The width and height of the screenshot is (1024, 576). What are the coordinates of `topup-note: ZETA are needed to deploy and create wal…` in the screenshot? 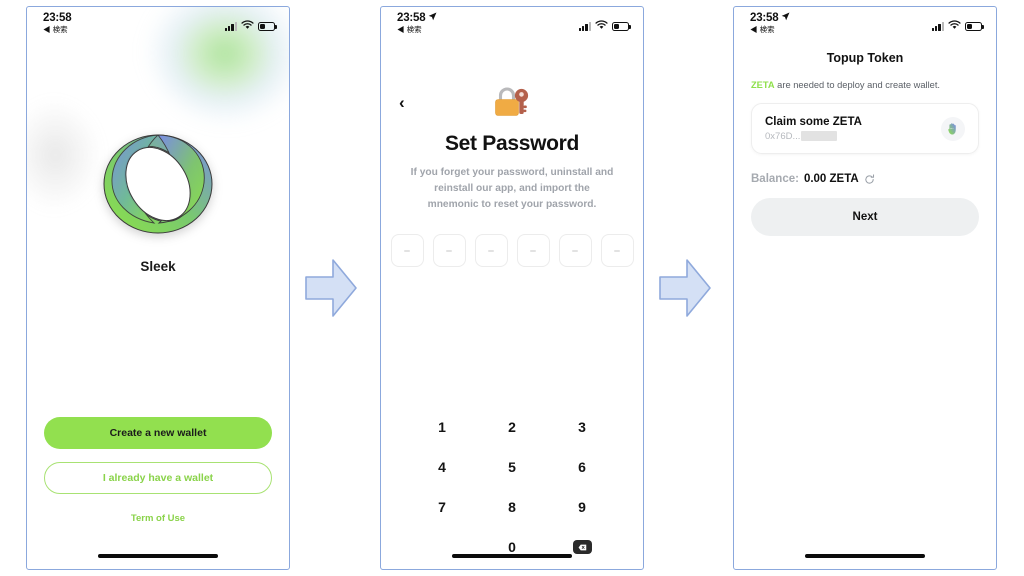 It's located at (865, 85).